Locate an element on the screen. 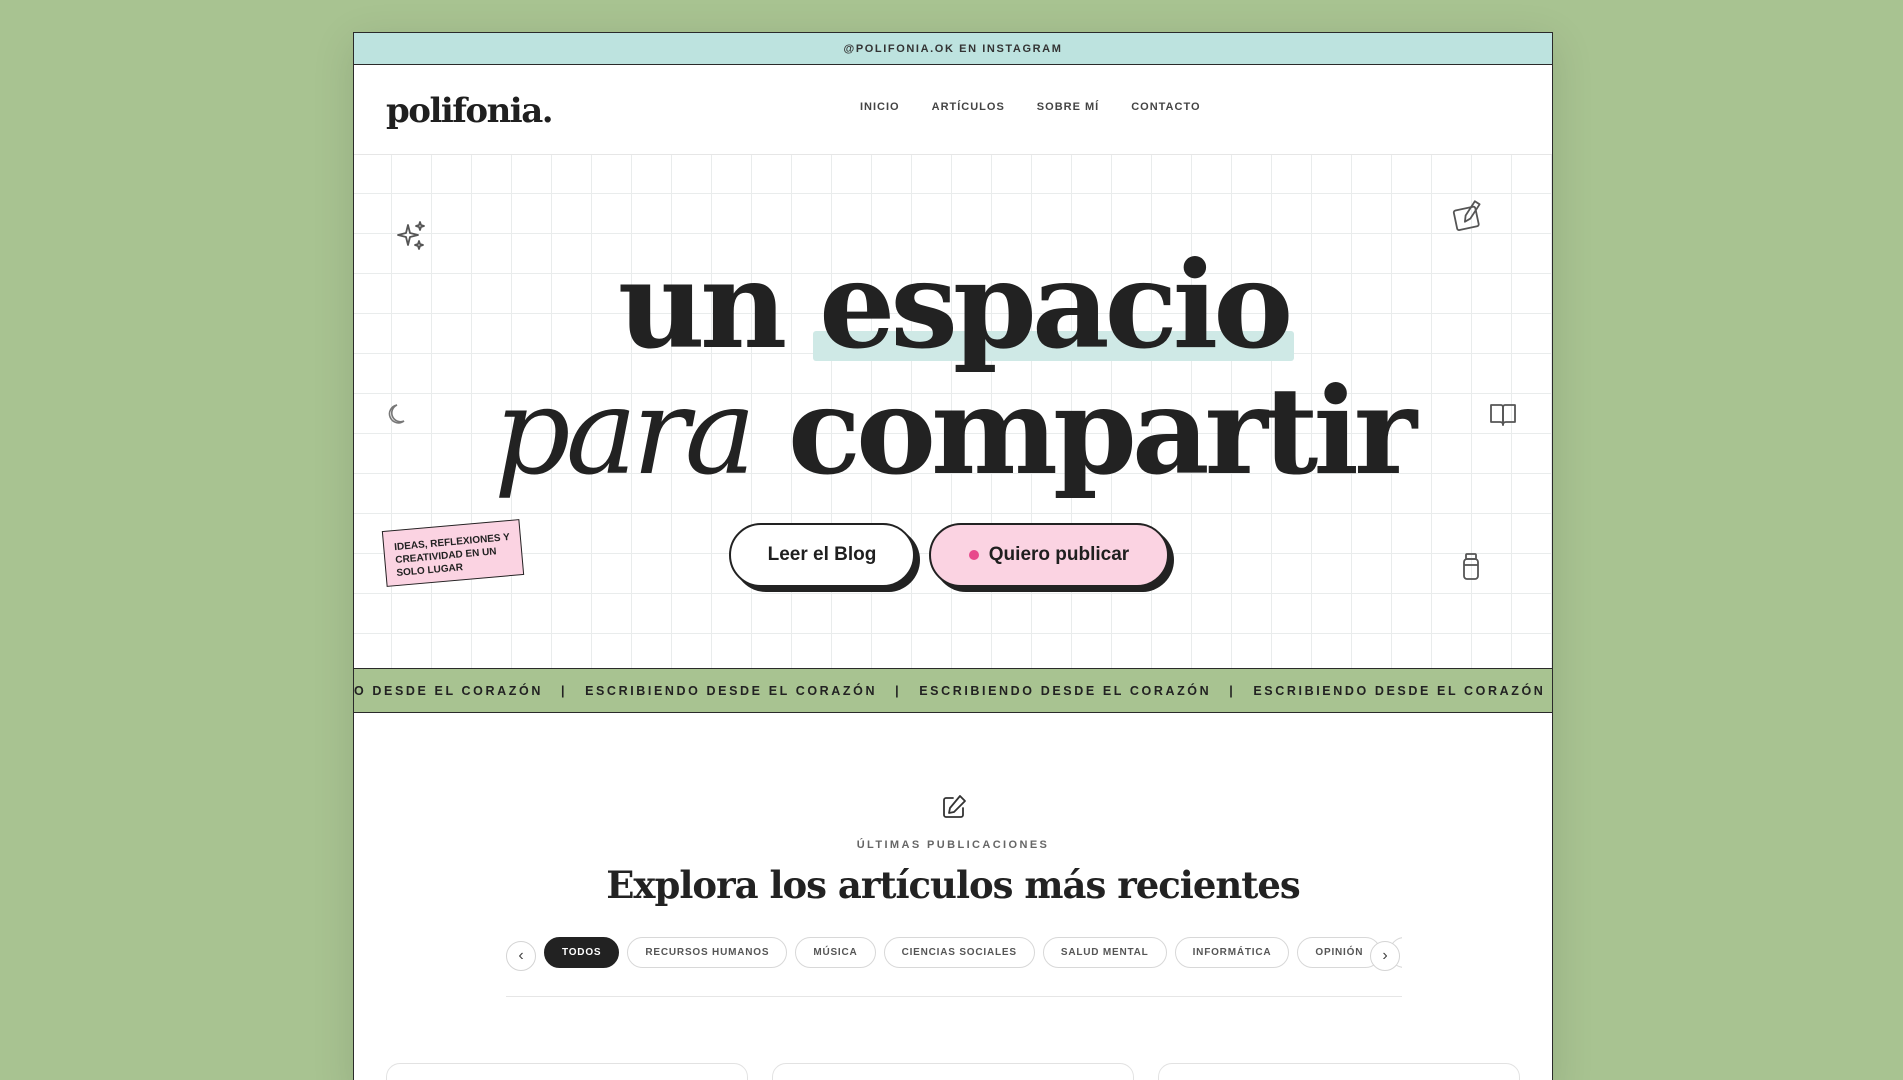  instagram-banner: @POLIFONIA.OK EN INSTAGRAM is located at coordinates (953, 49).